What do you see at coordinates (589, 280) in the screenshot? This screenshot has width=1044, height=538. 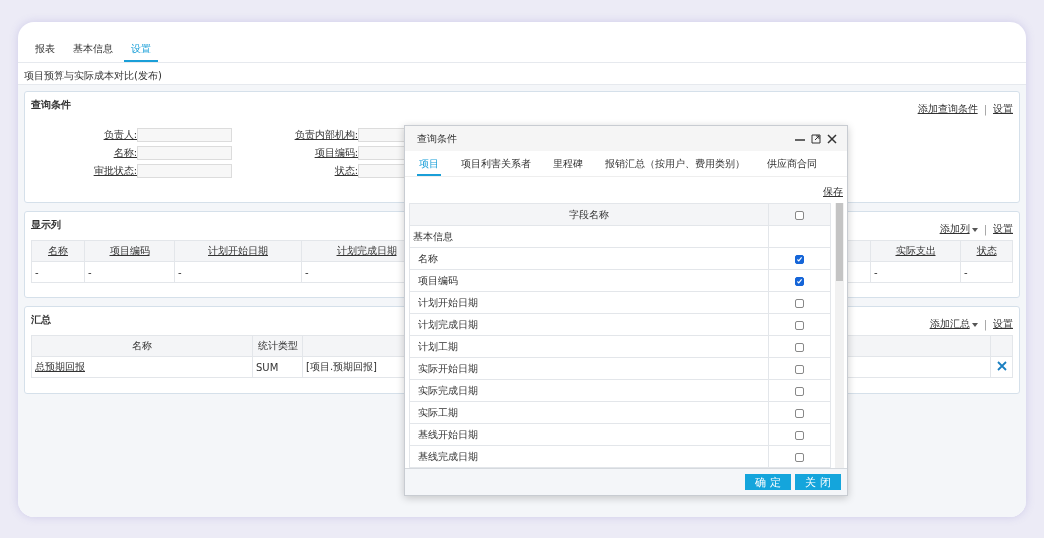 I see `table-cell: 项目编码` at bounding box center [589, 280].